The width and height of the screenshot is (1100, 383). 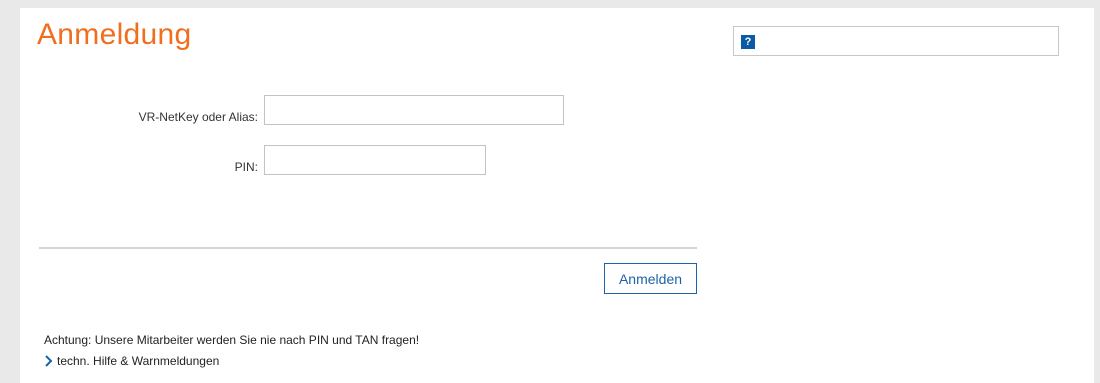 I want to click on page-title: Anmeldung, so click(x=114, y=34).